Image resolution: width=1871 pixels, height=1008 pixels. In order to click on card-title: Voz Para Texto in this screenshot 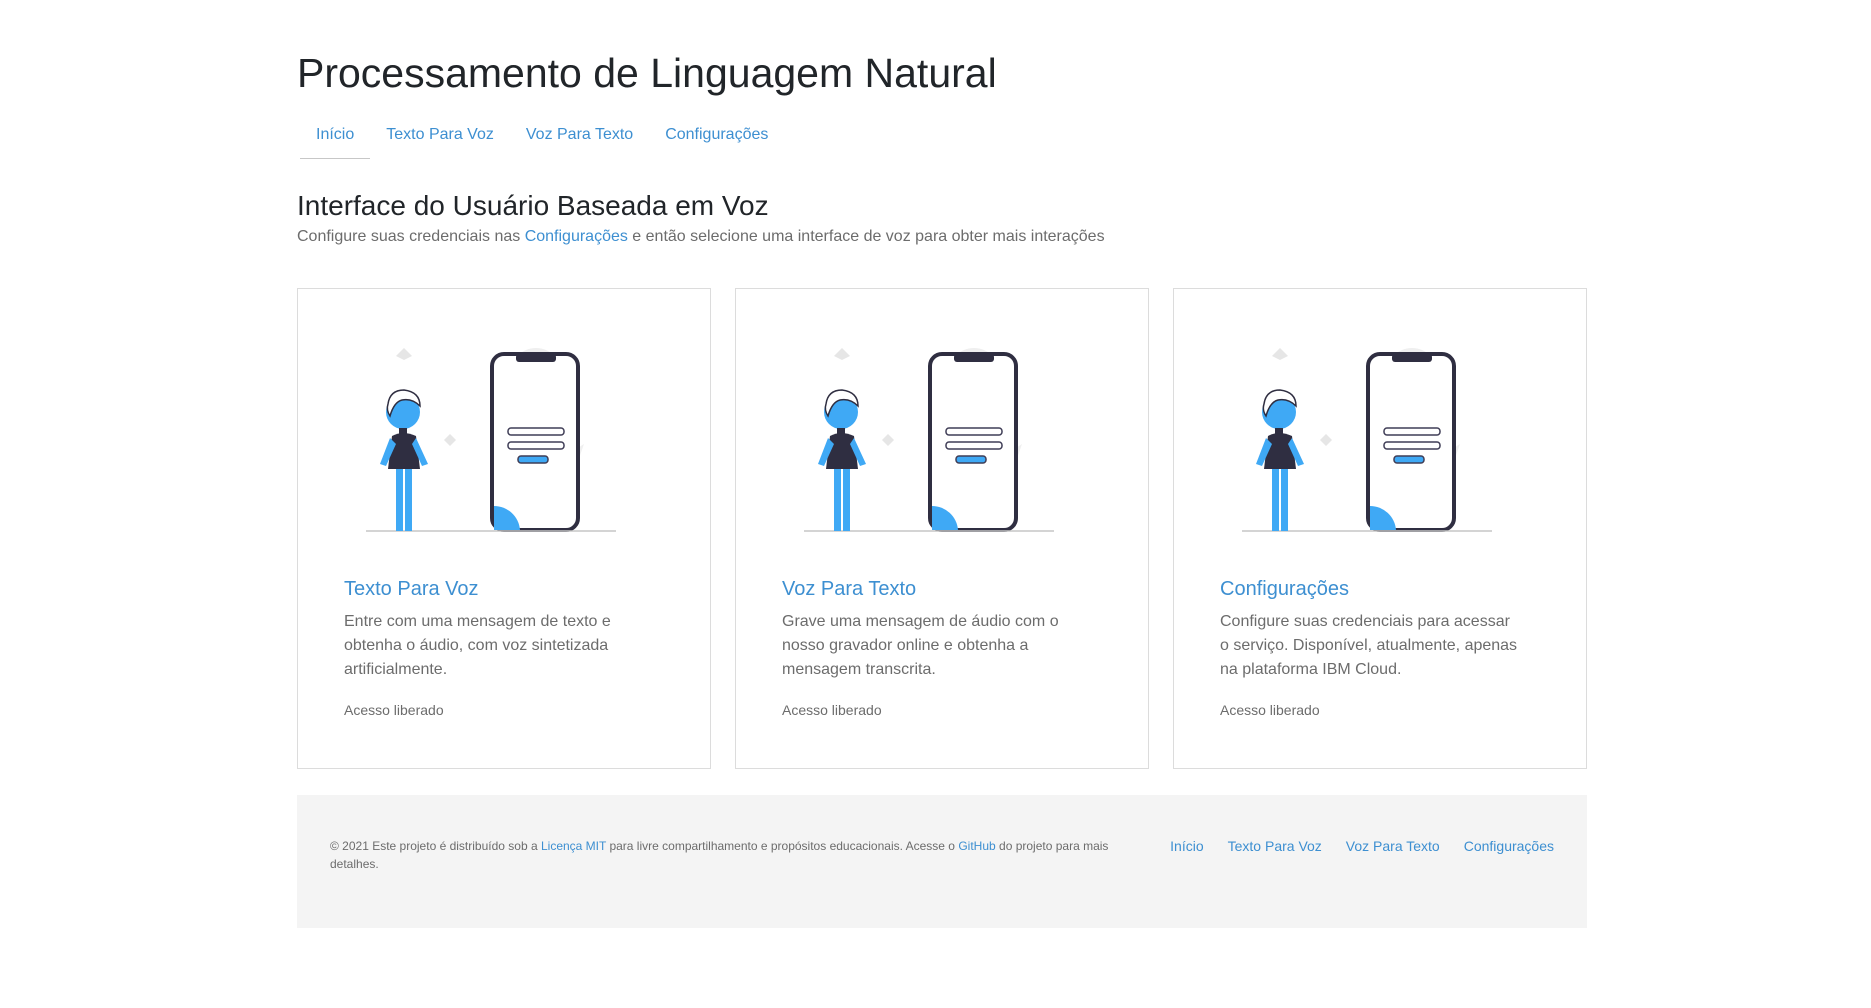, I will do `click(849, 589)`.